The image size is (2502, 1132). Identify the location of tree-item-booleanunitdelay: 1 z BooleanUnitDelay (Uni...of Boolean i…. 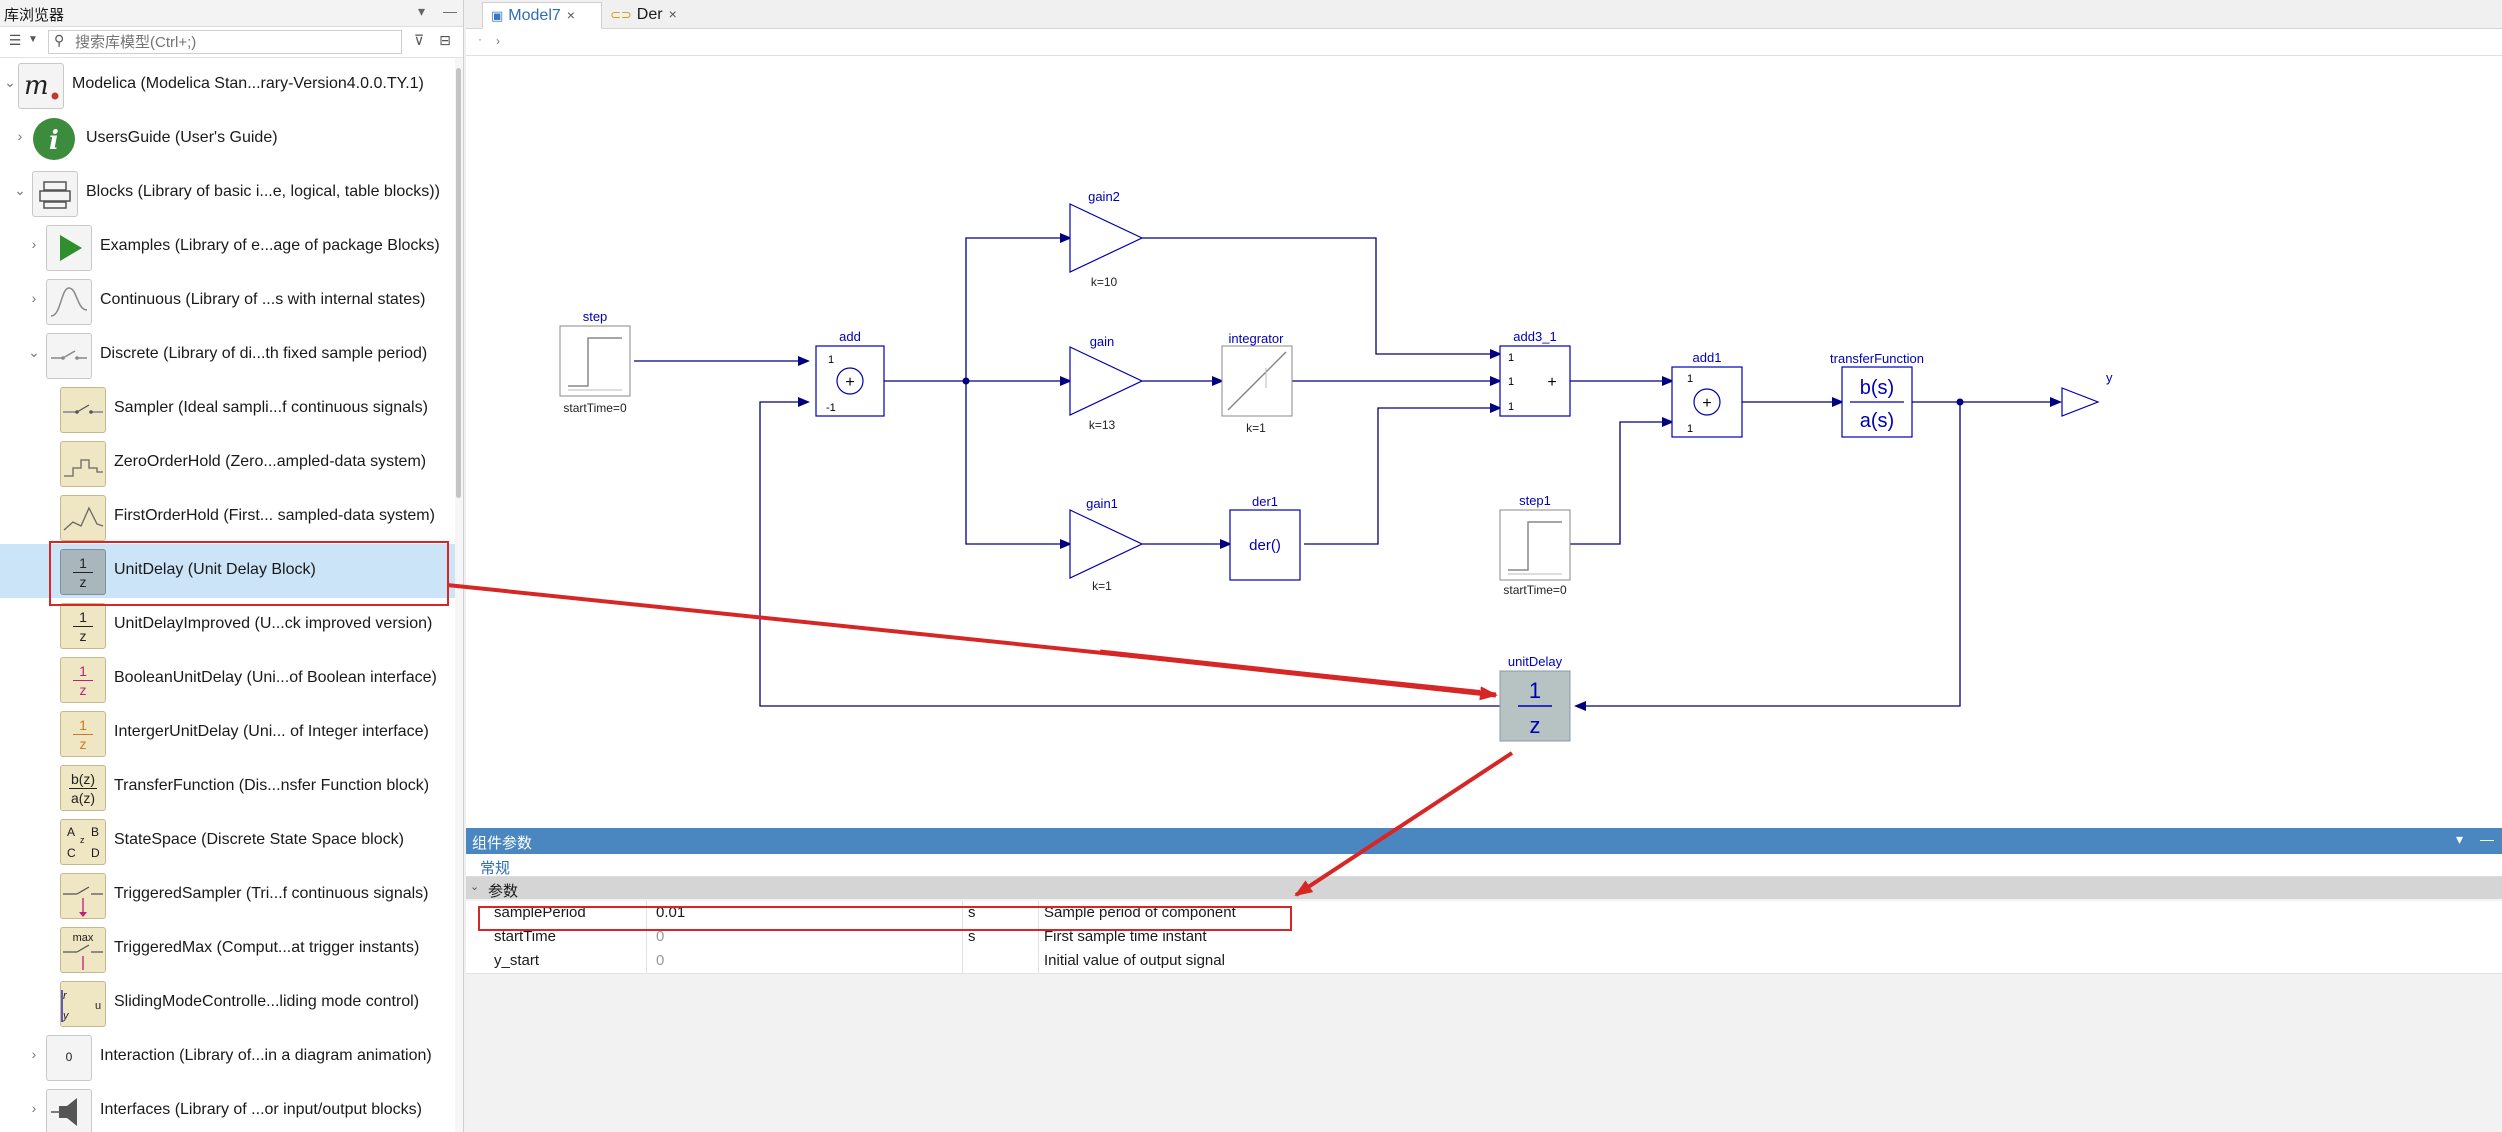
(227, 679).